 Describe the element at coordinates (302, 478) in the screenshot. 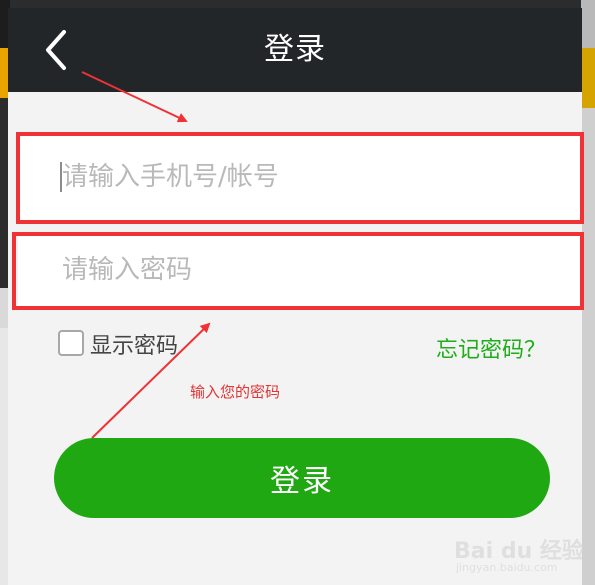

I see `login-button: 登录` at that location.